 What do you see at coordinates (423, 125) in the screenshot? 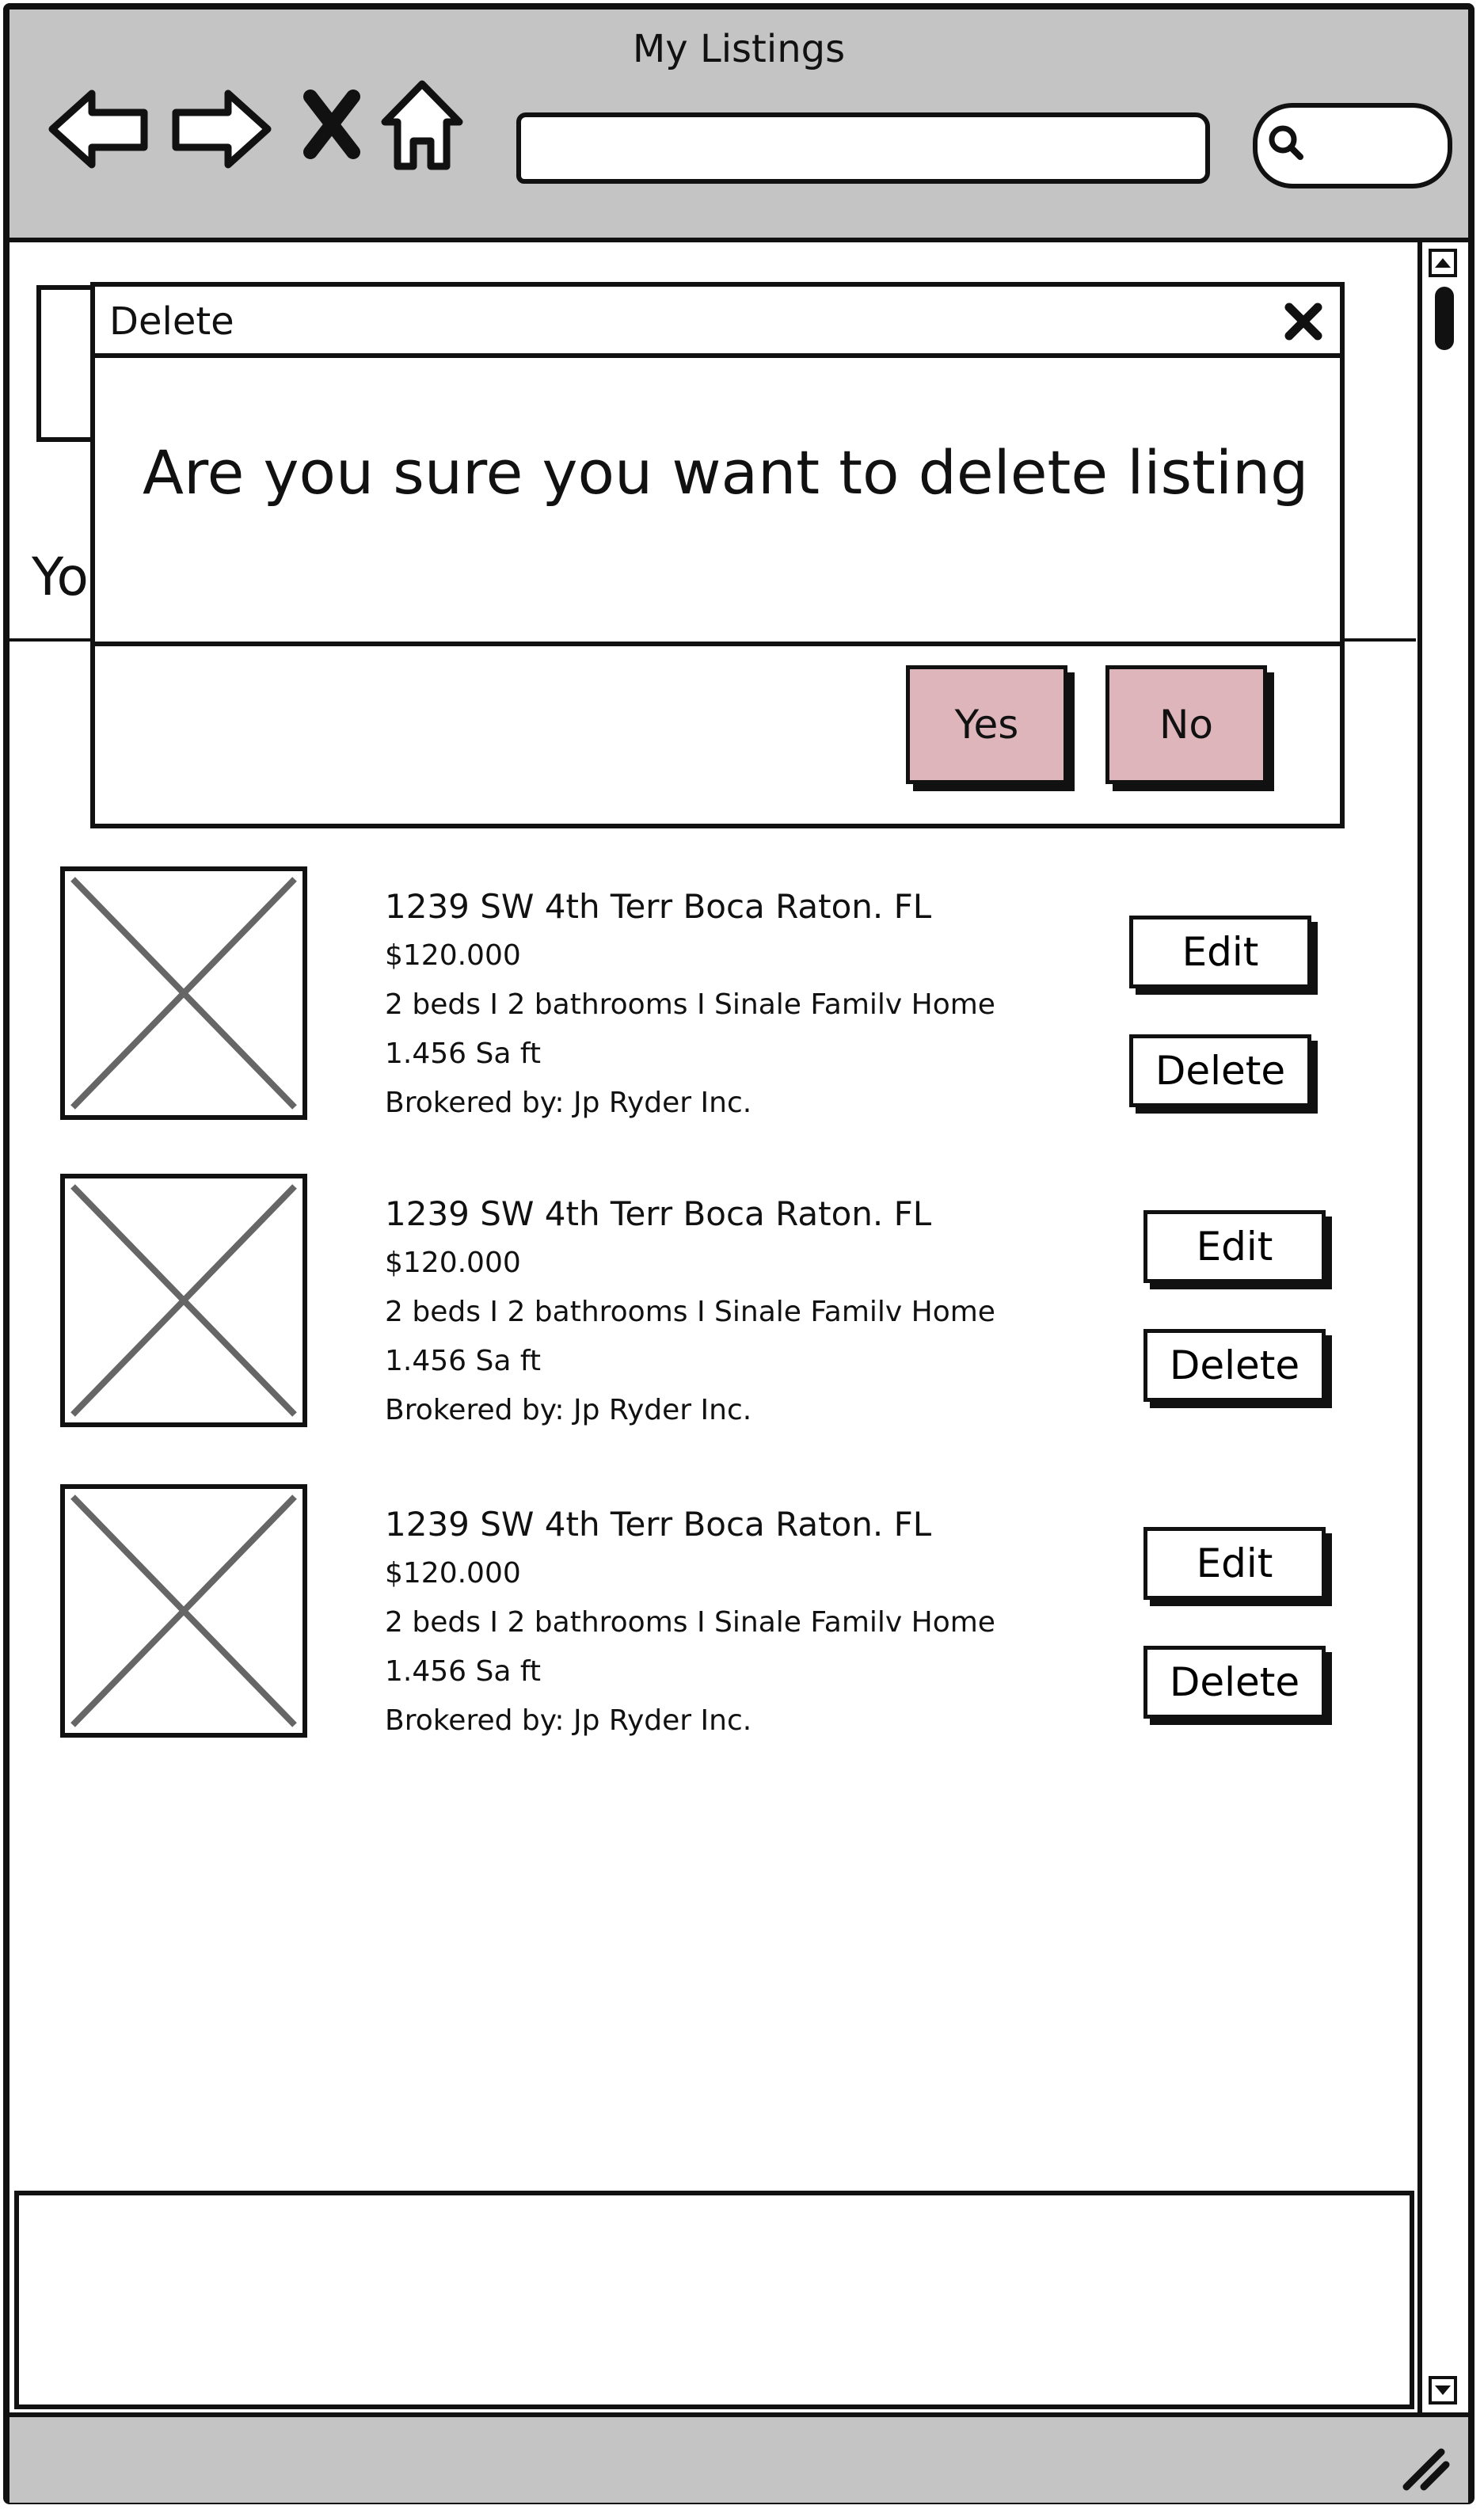
I see `home-icon` at bounding box center [423, 125].